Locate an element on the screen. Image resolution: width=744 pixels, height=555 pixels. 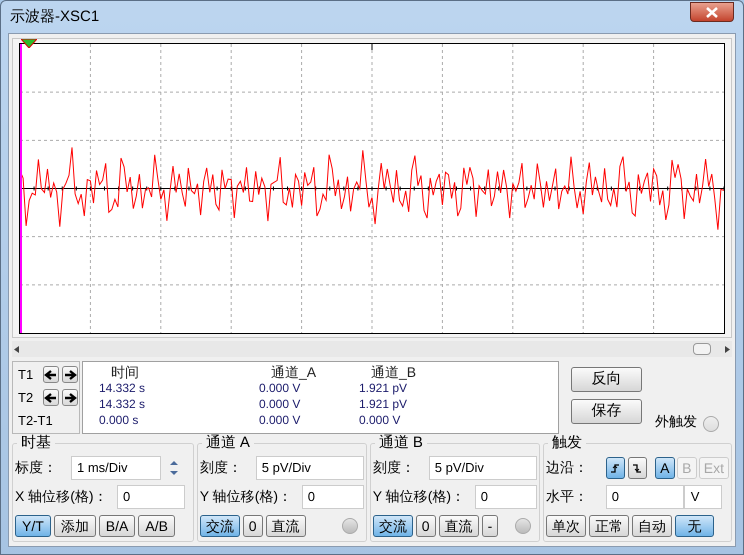
mode-button: Y/T is located at coordinates (33, 525).